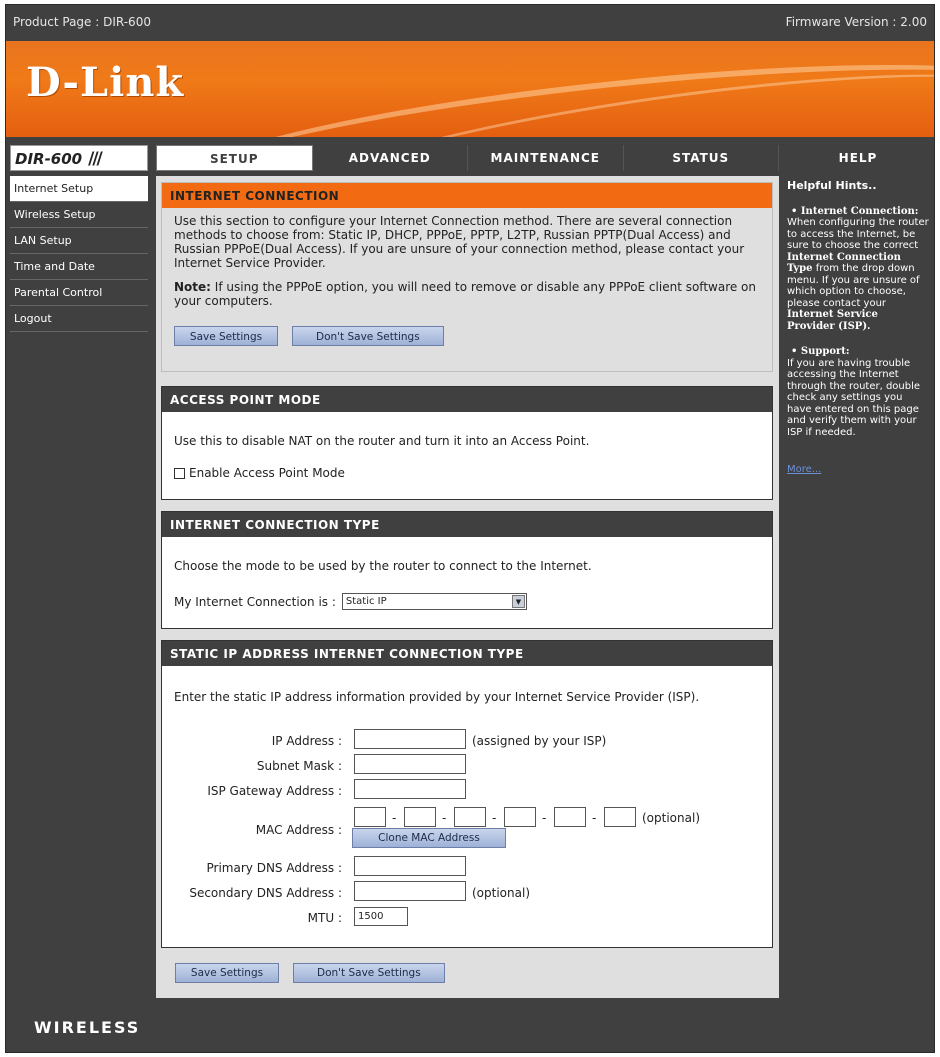 This screenshot has height=1057, width=940. Describe the element at coordinates (79, 267) in the screenshot. I see `sidebar-item-time-and-date: Time and Date` at that location.